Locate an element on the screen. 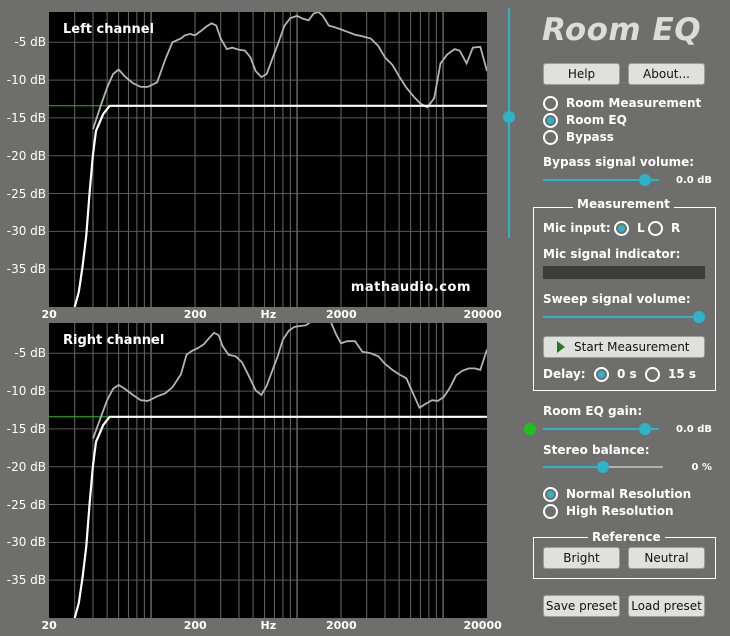 Image resolution: width=730 pixels, height=636 pixels. delay-15s-label: 15 s is located at coordinates (682, 374).